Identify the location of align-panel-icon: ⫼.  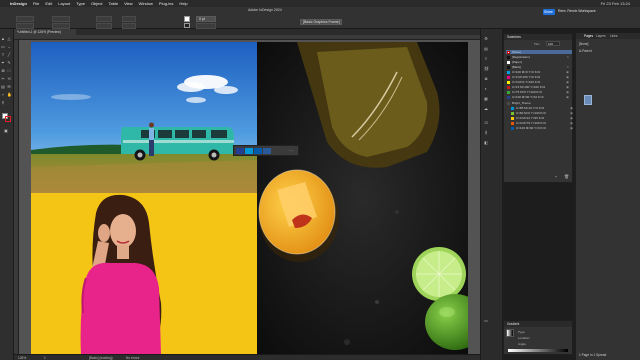
(486, 133).